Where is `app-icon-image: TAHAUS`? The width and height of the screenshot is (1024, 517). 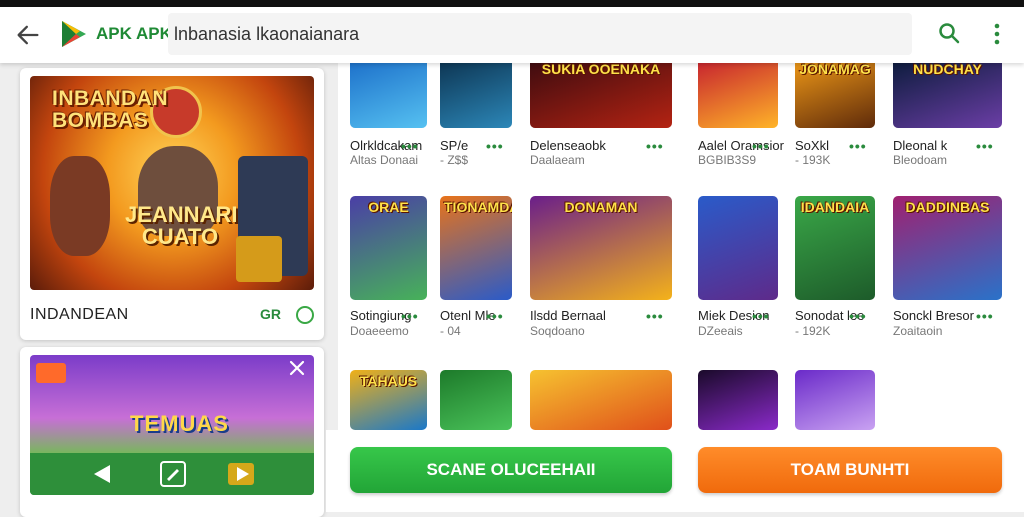
app-icon-image: TAHAUS is located at coordinates (388, 400).